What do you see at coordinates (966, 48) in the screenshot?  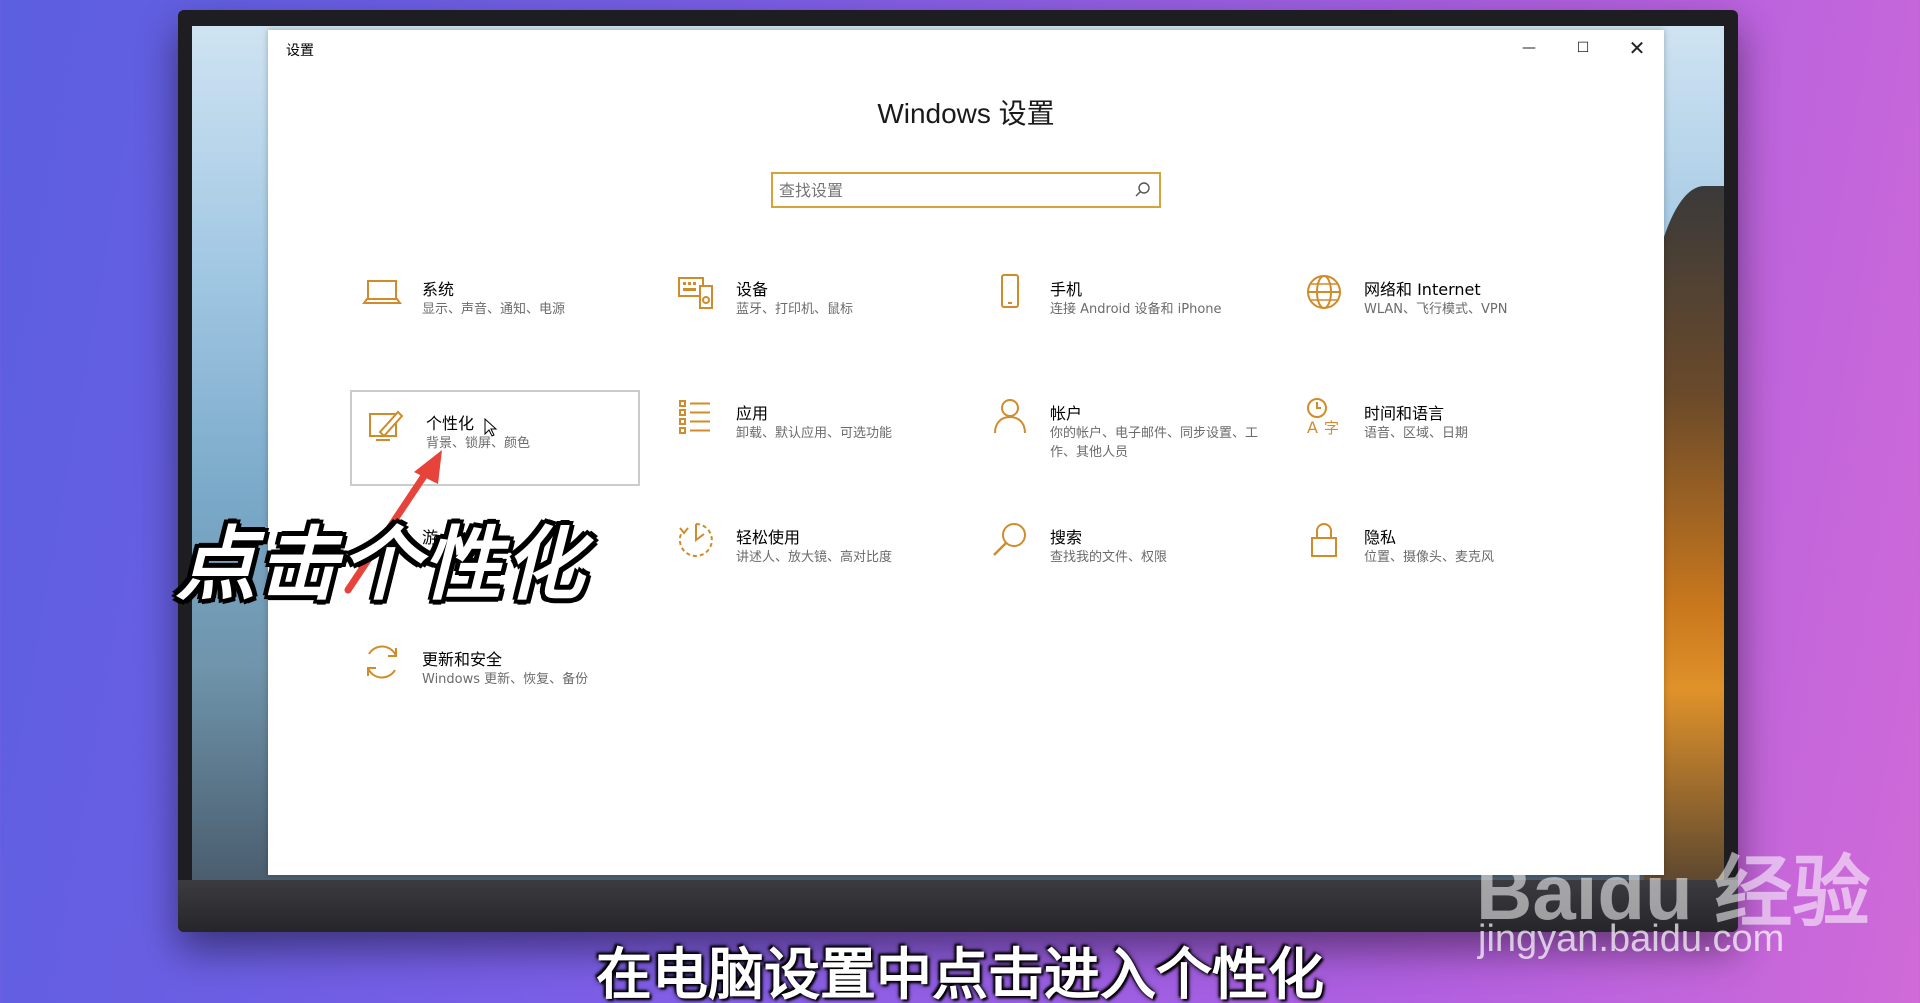 I see `title-bar: 设置 — ☐ ✕` at bounding box center [966, 48].